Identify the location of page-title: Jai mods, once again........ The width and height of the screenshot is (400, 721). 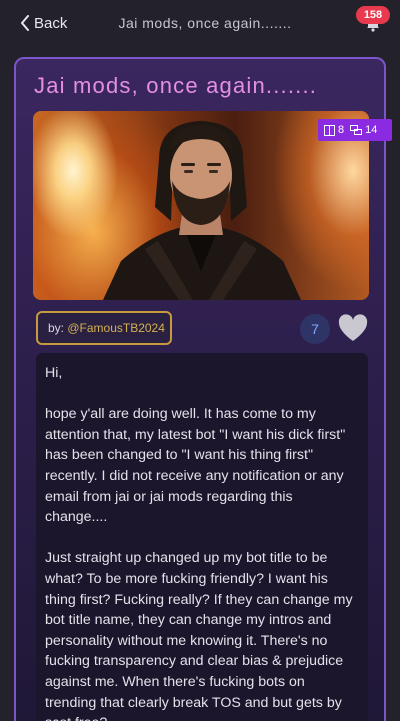
(205, 23).